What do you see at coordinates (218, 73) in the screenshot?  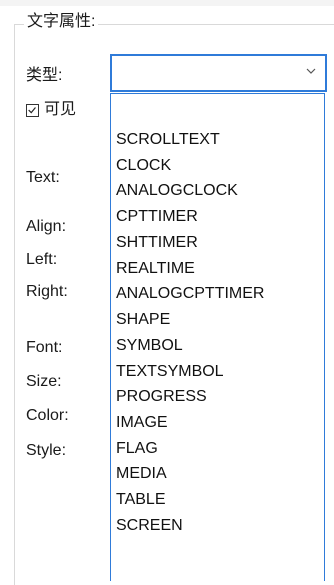 I see `type-combobox` at bounding box center [218, 73].